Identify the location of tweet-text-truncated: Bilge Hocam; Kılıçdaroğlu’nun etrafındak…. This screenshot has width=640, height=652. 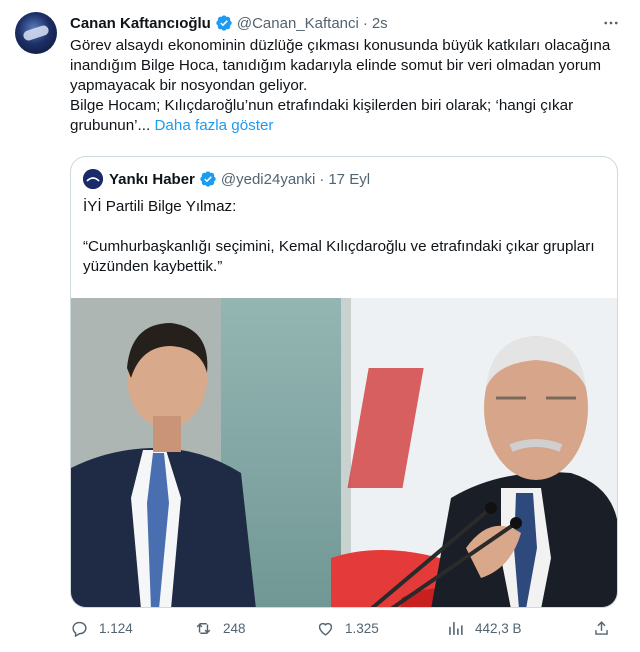
(322, 115).